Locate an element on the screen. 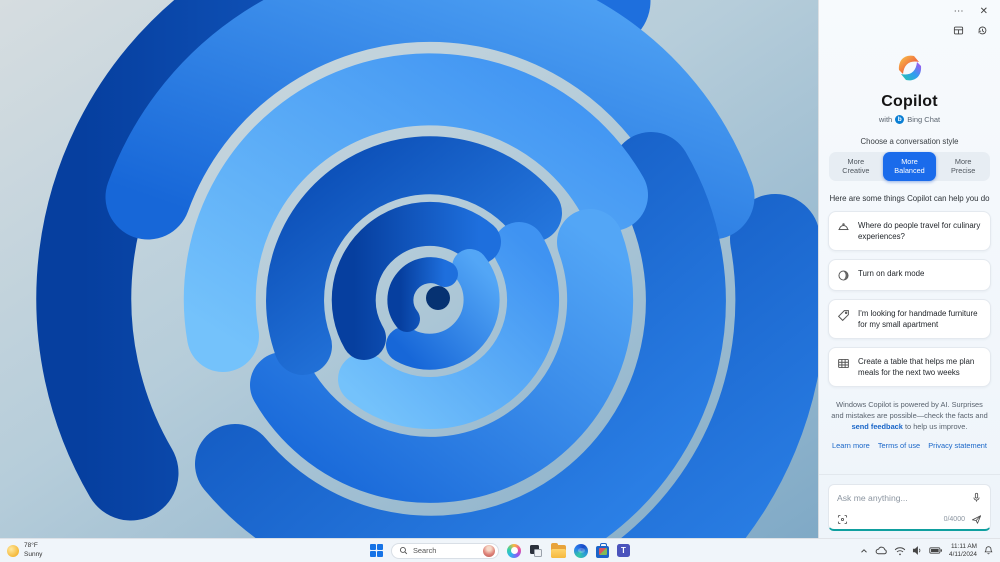  tray-date: 4/11/2024 is located at coordinates (963, 554).